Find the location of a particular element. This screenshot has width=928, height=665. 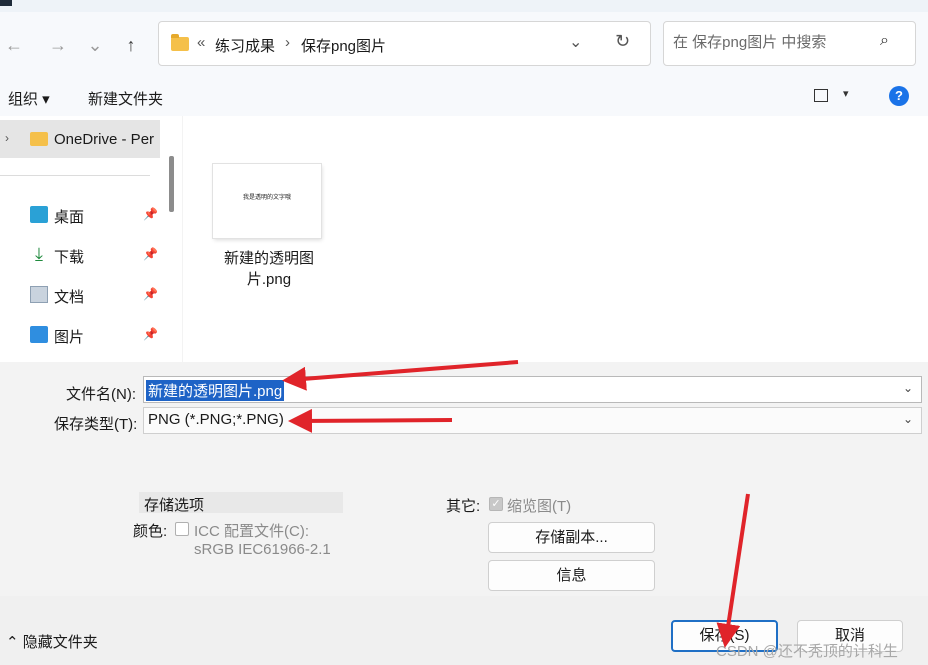

thumbnail-text: 我是透明的文字哦 is located at coordinates (266, 198).